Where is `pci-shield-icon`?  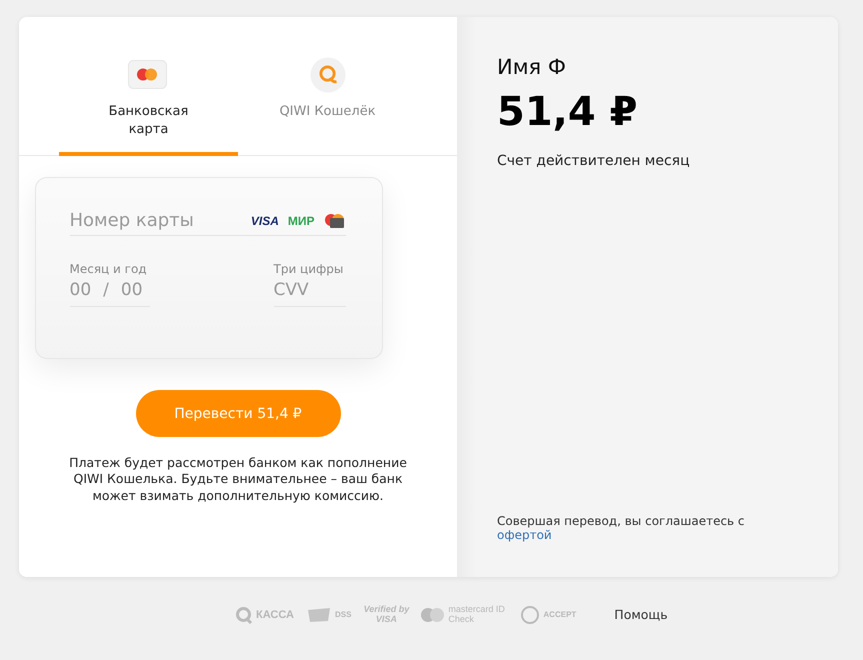 pci-shield-icon is located at coordinates (319, 614).